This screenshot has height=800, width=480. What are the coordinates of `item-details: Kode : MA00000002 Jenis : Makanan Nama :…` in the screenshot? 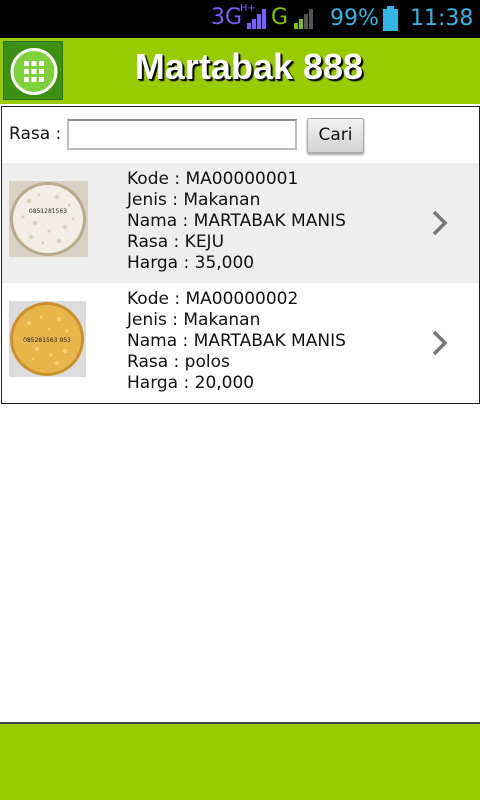 It's located at (236, 341).